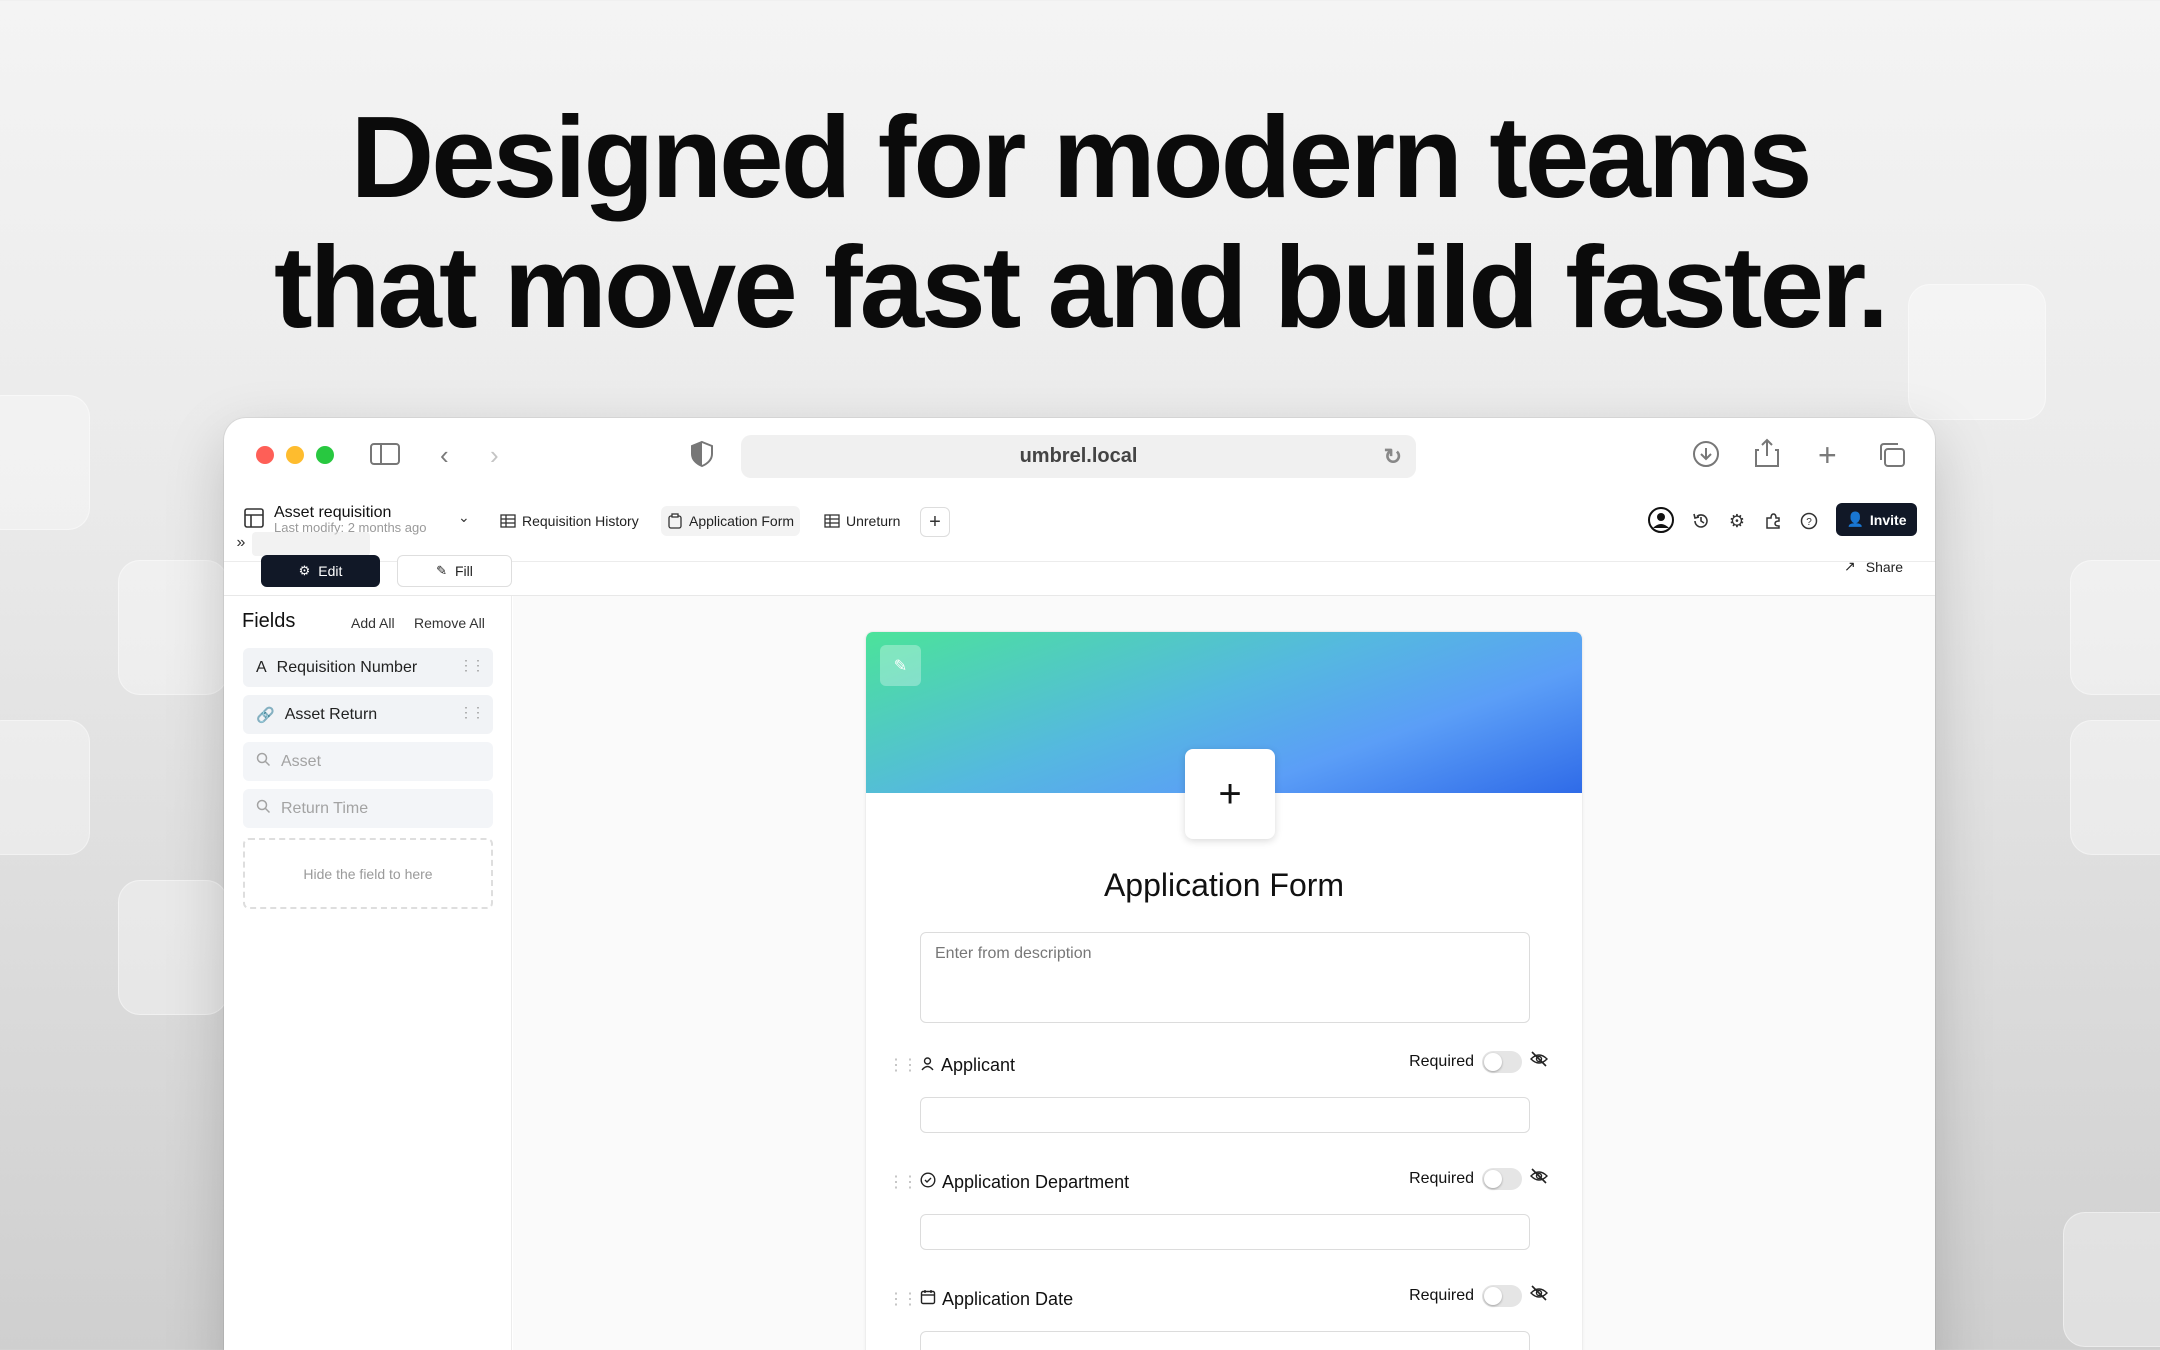 This screenshot has height=1350, width=2160. What do you see at coordinates (368, 714) in the screenshot?
I see `field-asset-return: 🔗 Asset Return ⋮⋮` at bounding box center [368, 714].